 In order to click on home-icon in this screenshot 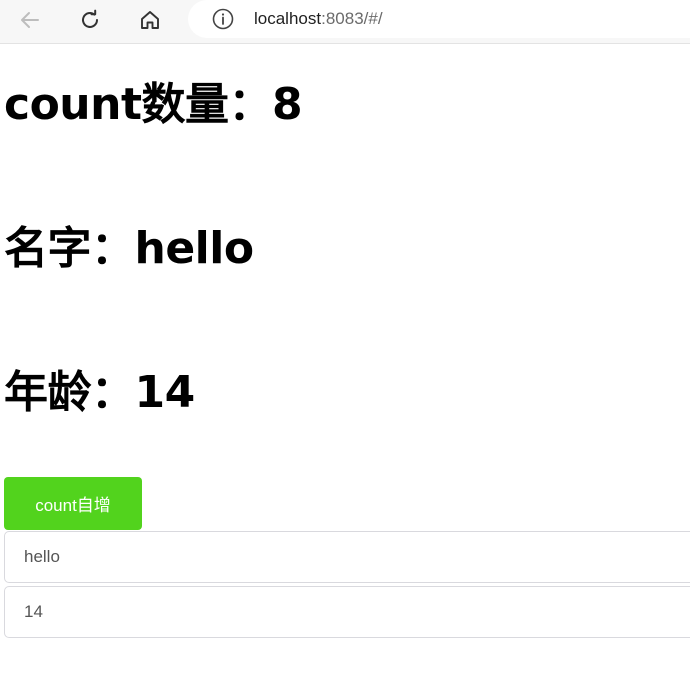, I will do `click(150, 20)`.